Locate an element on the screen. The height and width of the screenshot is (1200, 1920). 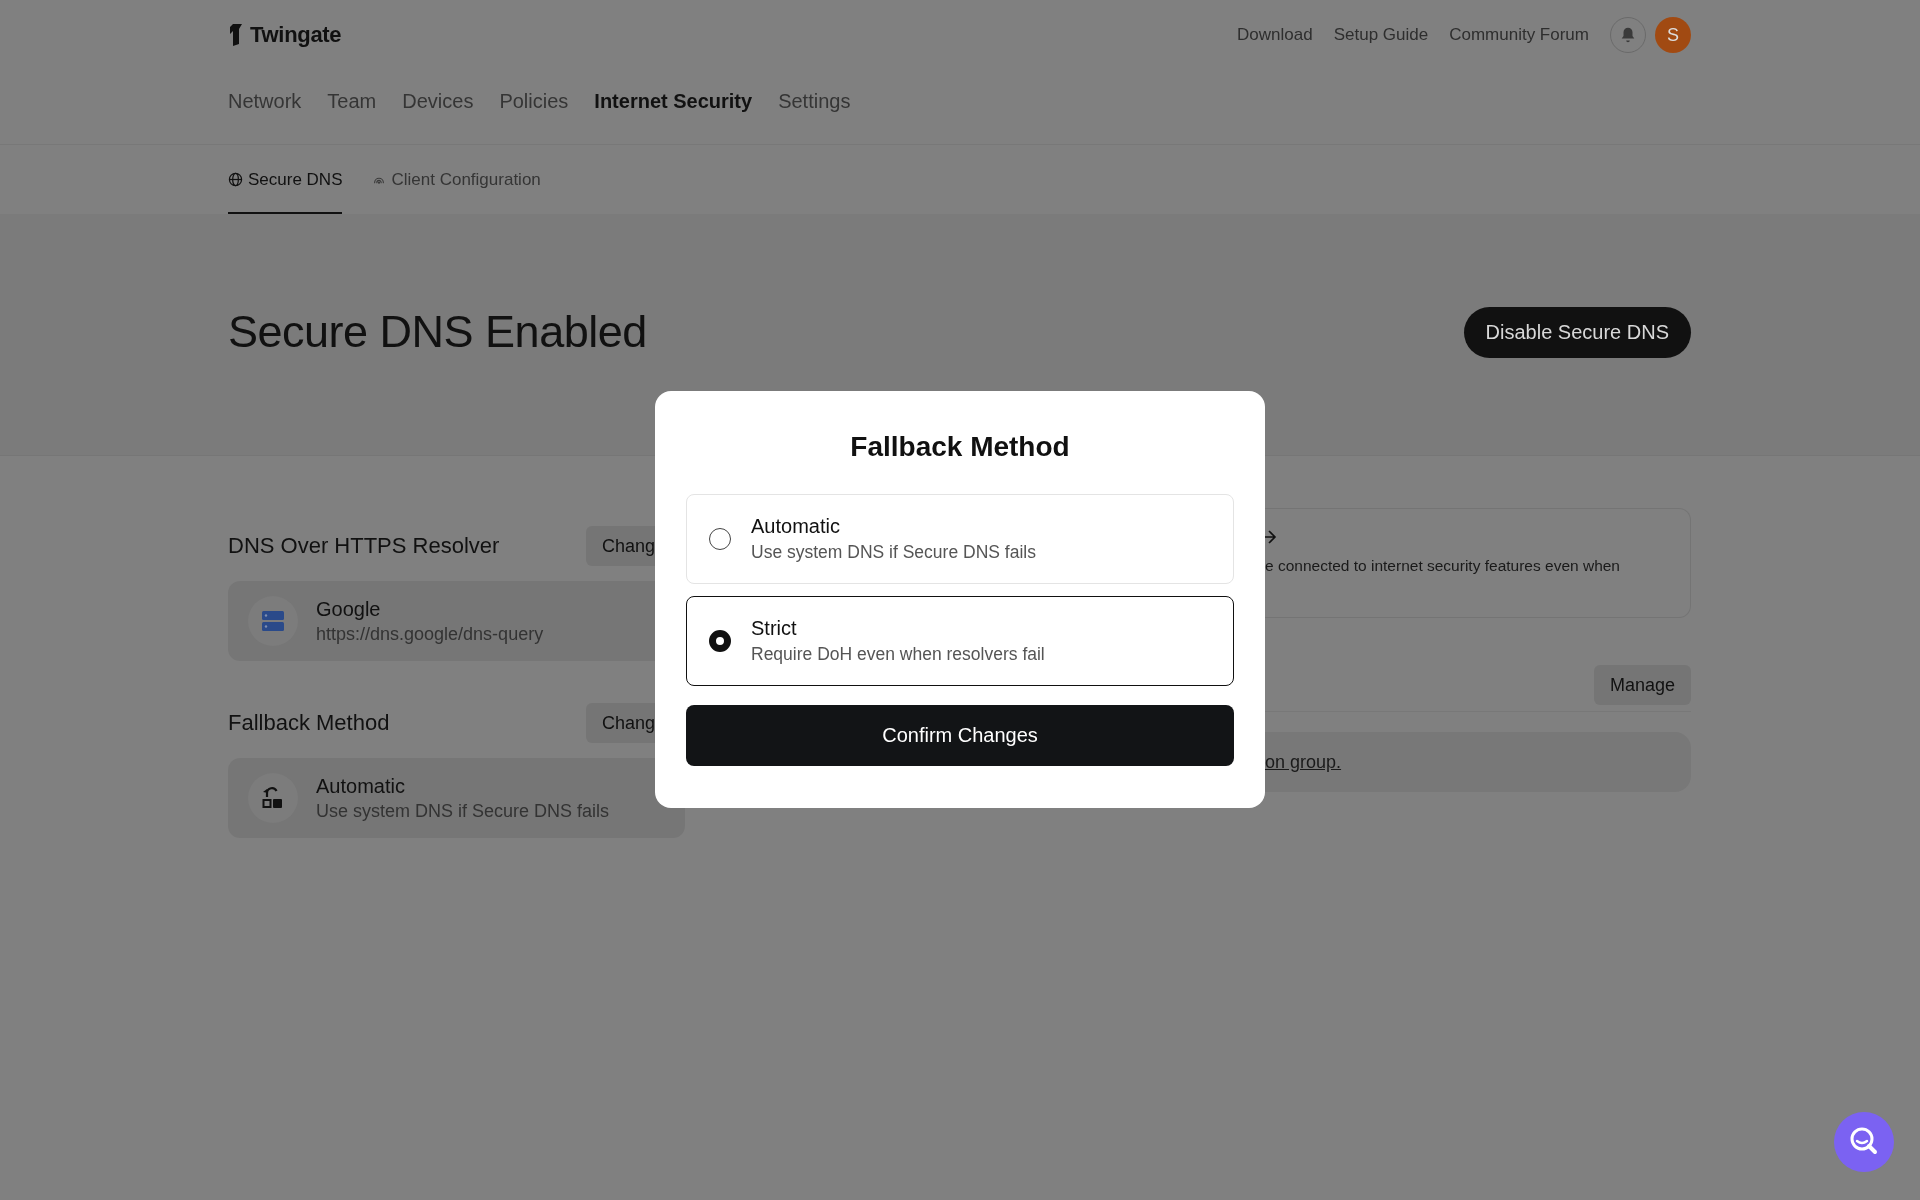
nav-tab: Team is located at coordinates (352, 117).